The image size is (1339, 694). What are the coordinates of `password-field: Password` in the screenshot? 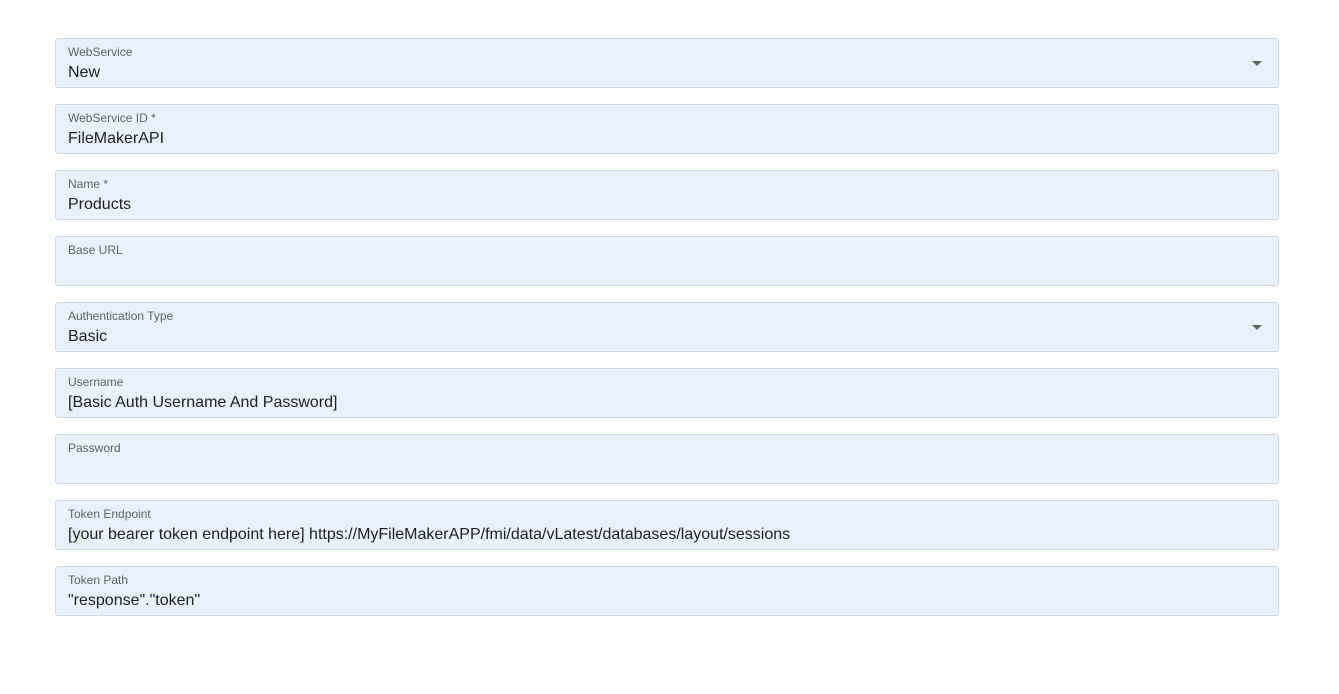 It's located at (667, 459).